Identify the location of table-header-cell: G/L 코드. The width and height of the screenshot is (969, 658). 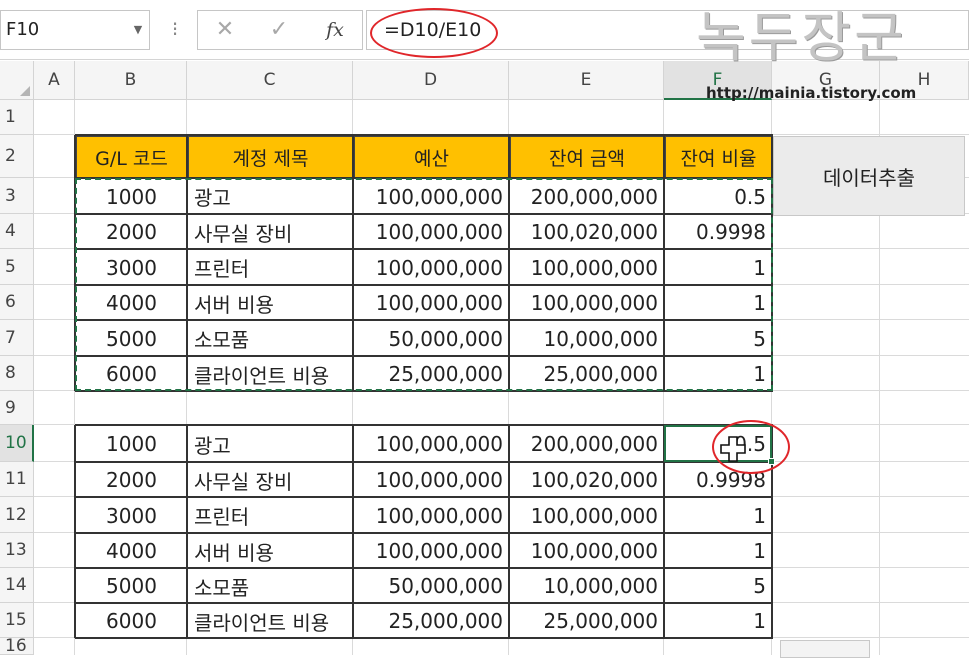
(131, 157).